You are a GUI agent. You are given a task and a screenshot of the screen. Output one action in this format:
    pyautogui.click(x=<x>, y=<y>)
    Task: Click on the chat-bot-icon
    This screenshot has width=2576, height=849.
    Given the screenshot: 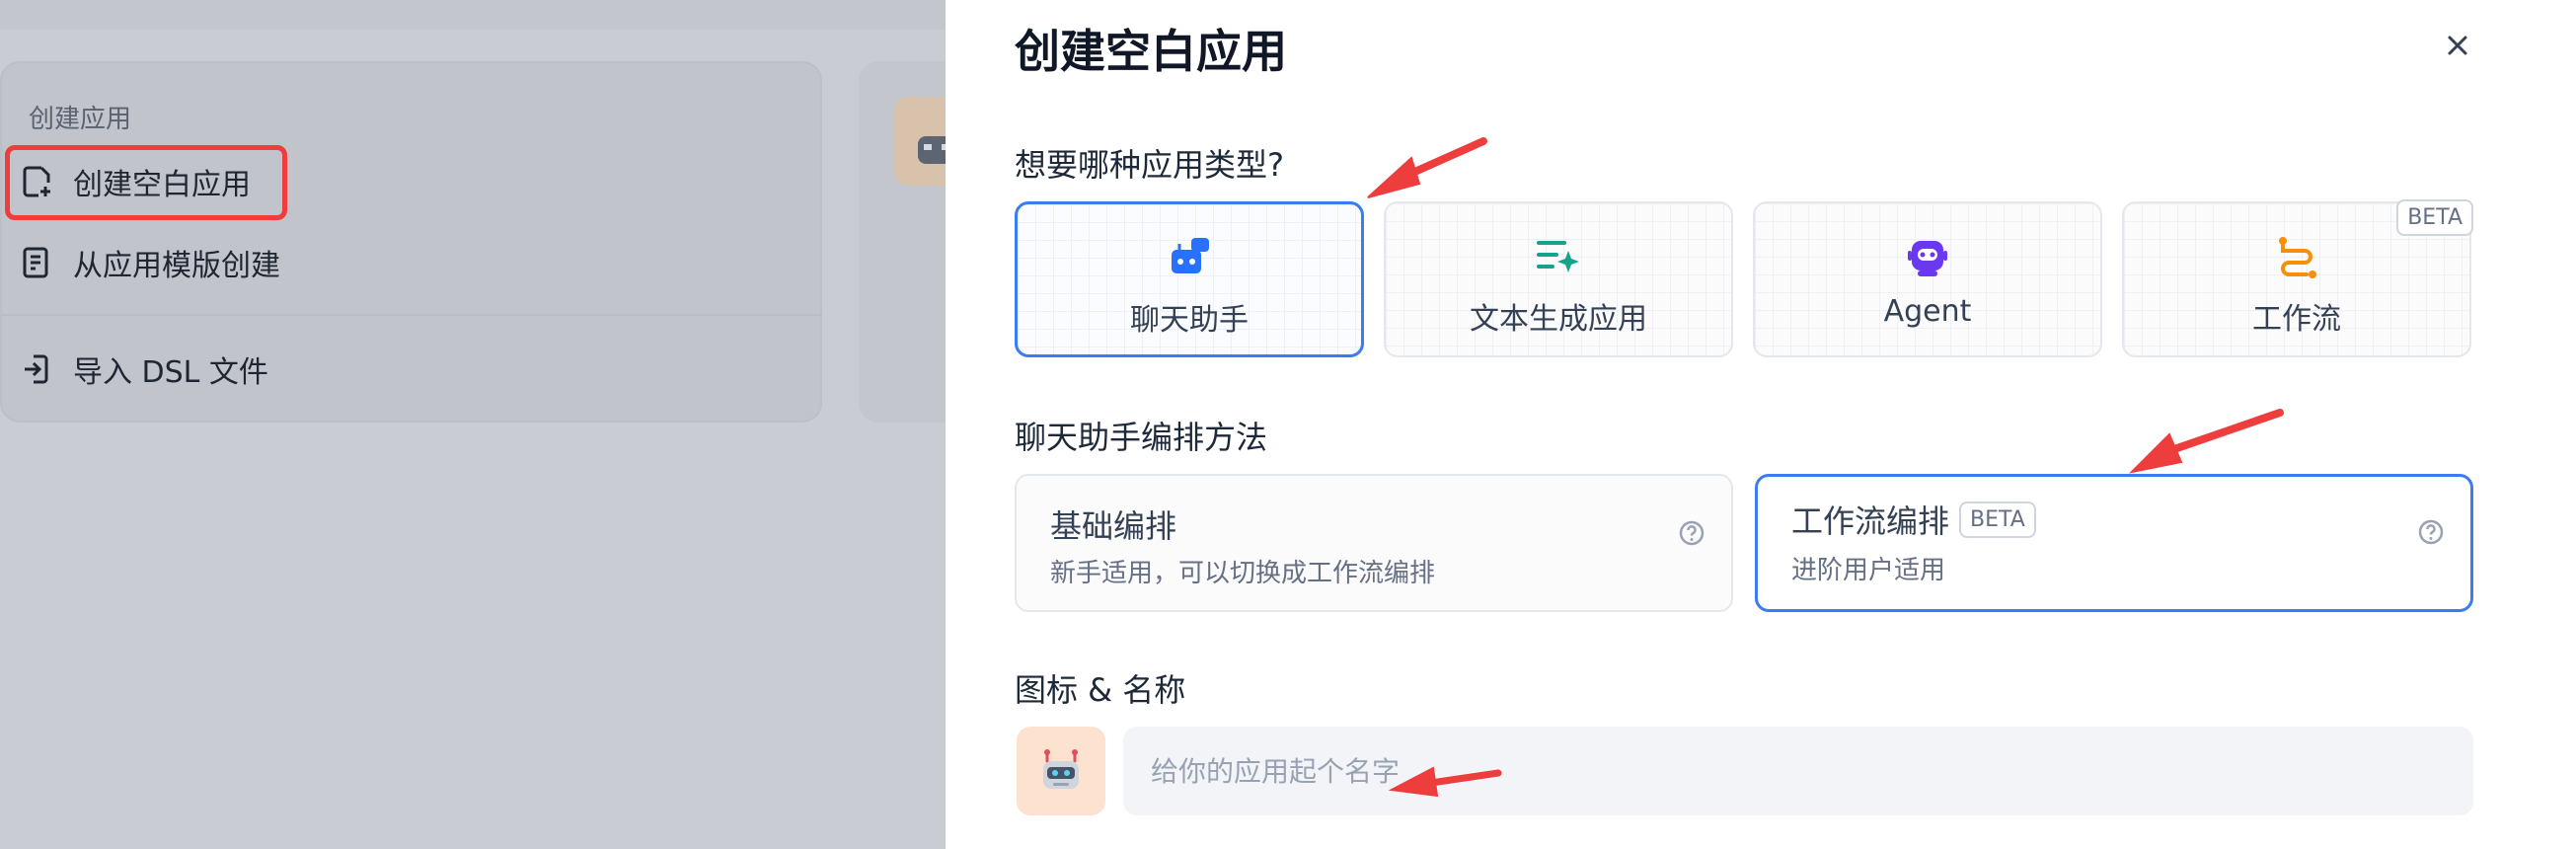 What is the action you would take?
    pyautogui.click(x=1190, y=255)
    